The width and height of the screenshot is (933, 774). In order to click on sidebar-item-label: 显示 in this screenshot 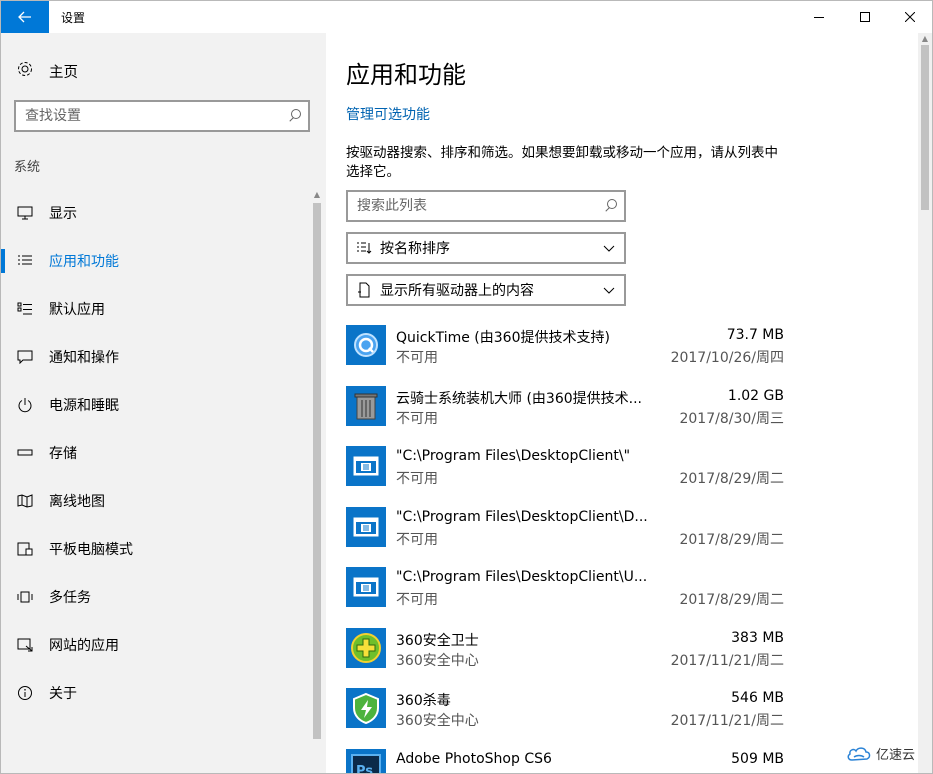, I will do `click(63, 214)`.